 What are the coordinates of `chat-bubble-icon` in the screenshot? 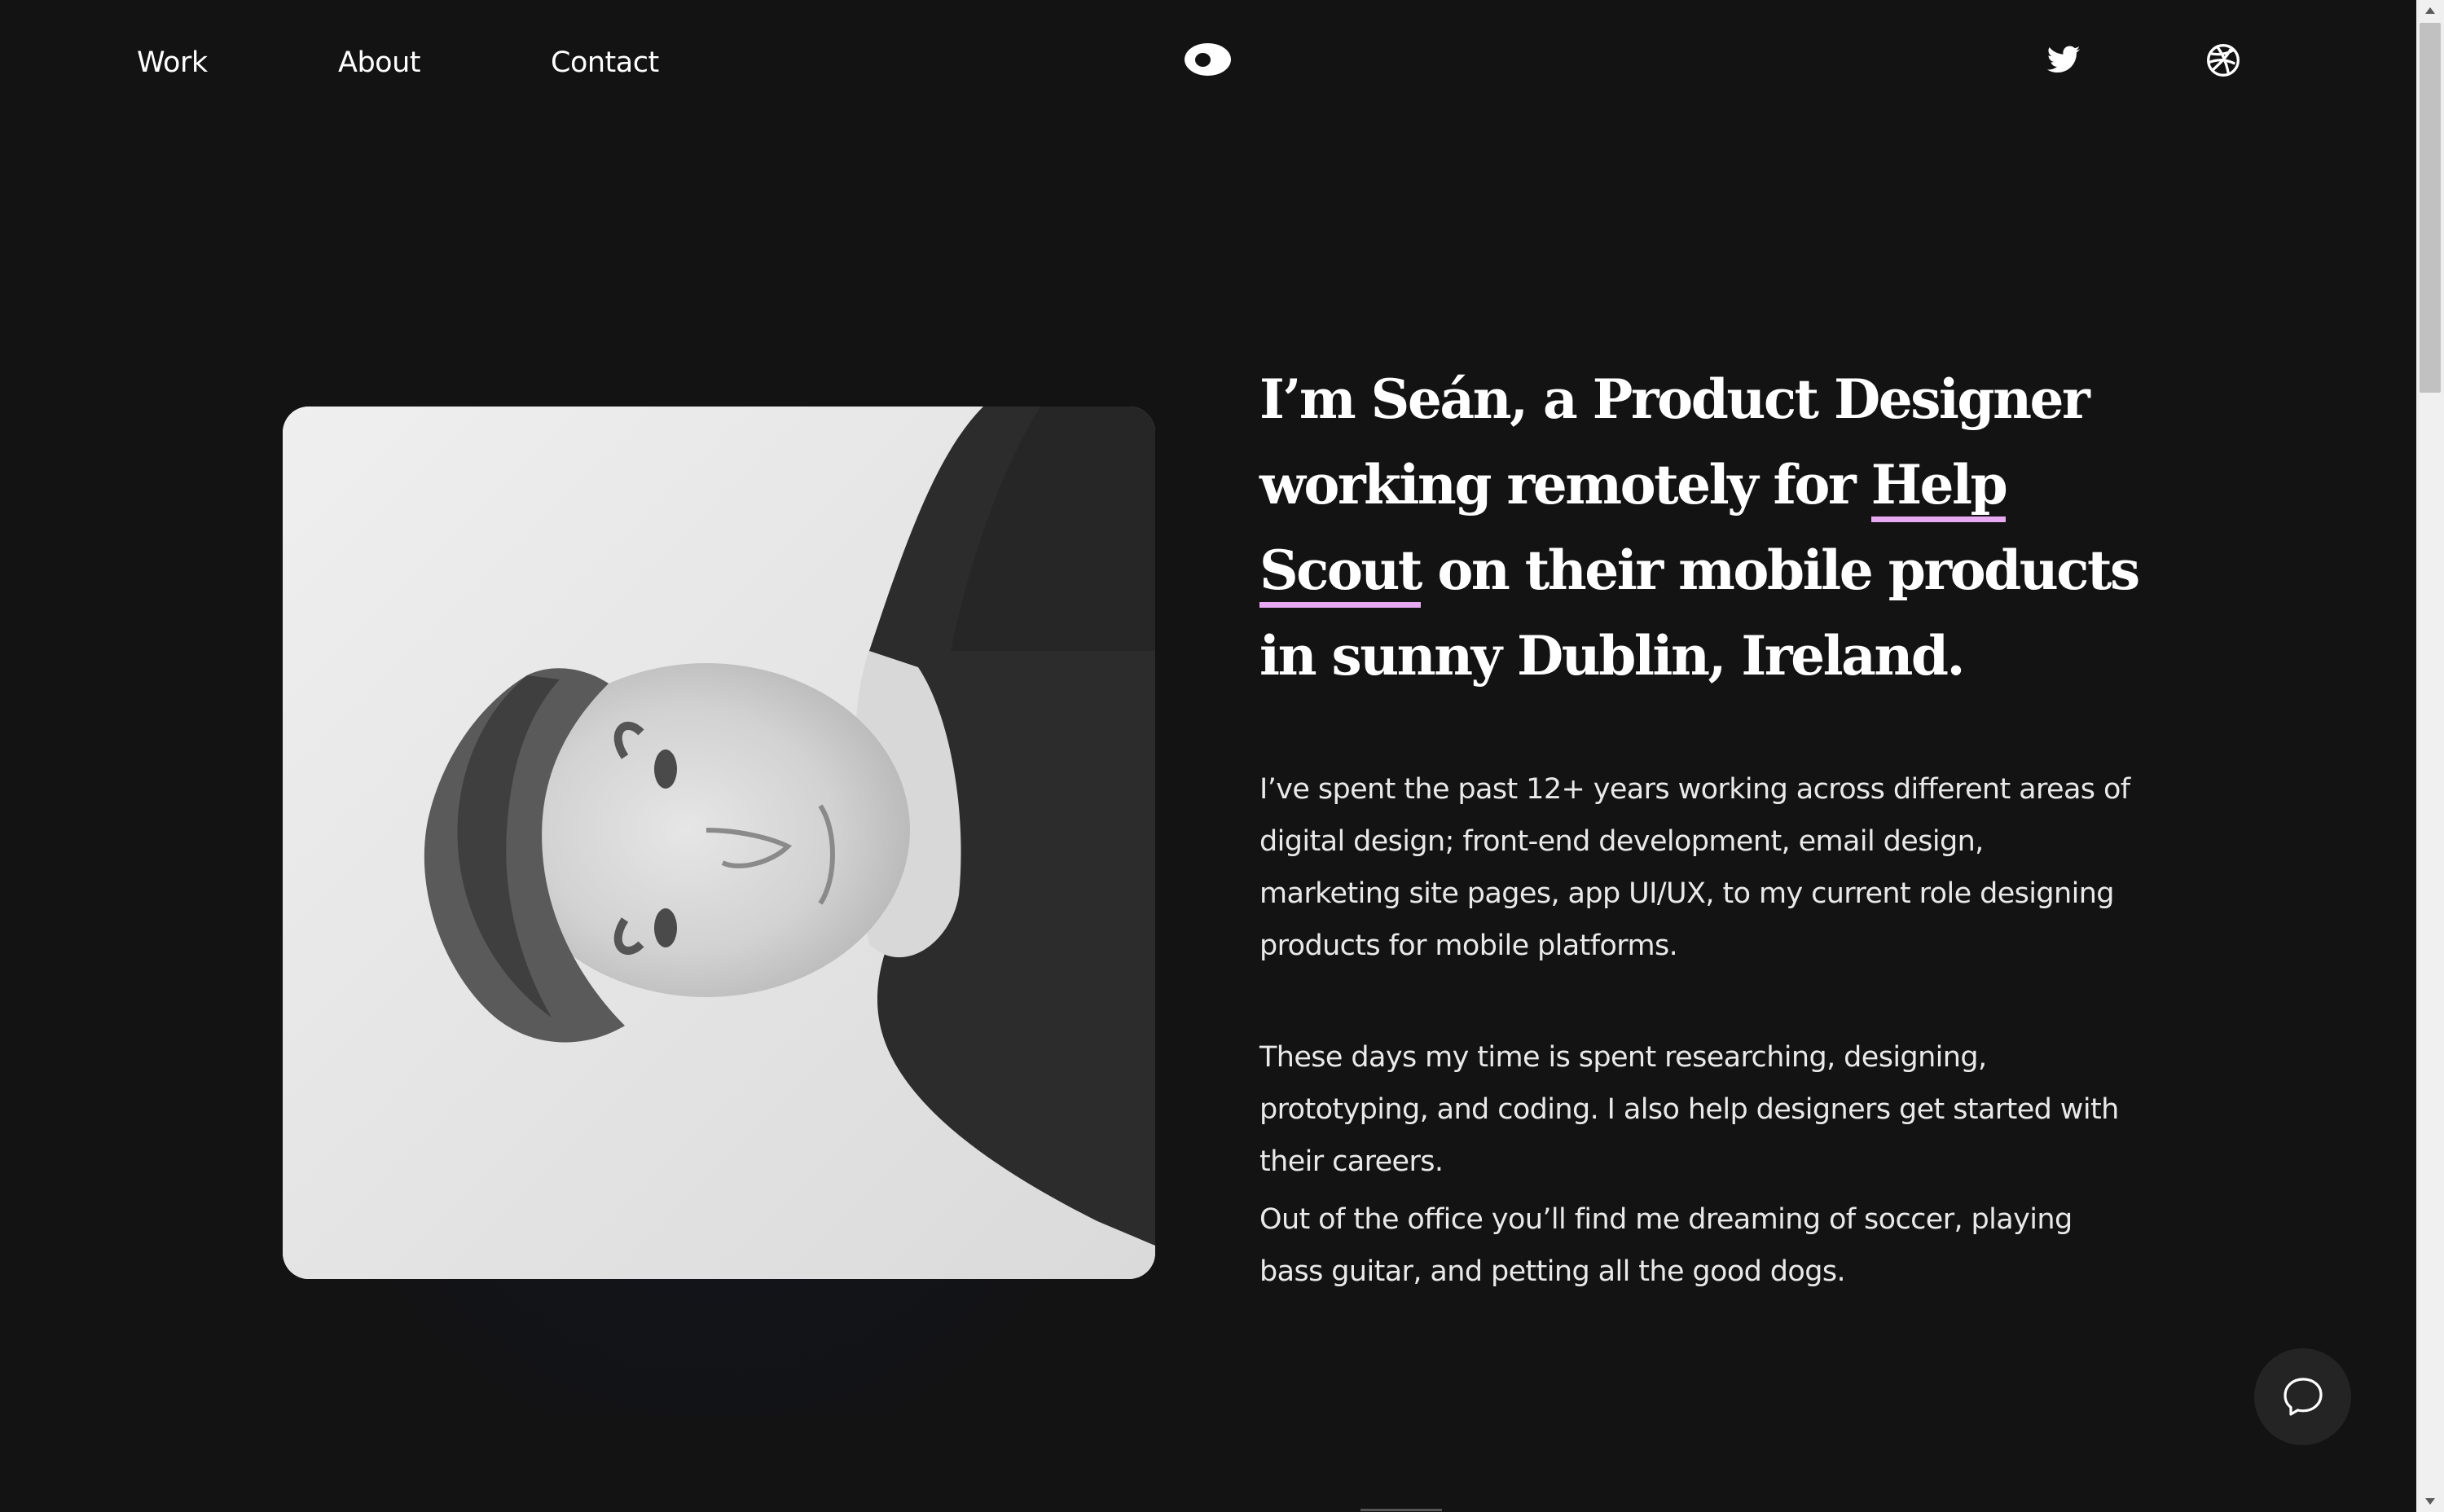 It's located at (2303, 1397).